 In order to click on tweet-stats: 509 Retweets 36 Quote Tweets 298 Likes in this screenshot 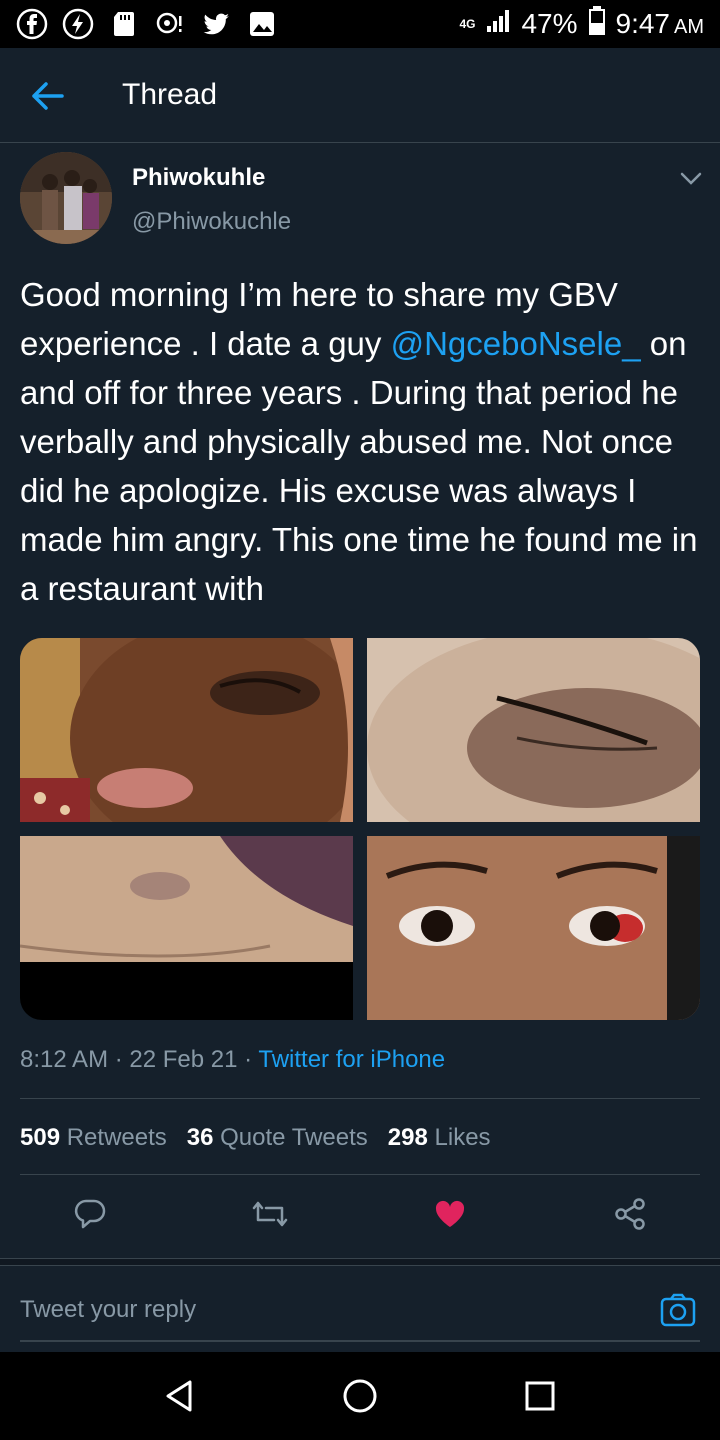, I will do `click(255, 1138)`.